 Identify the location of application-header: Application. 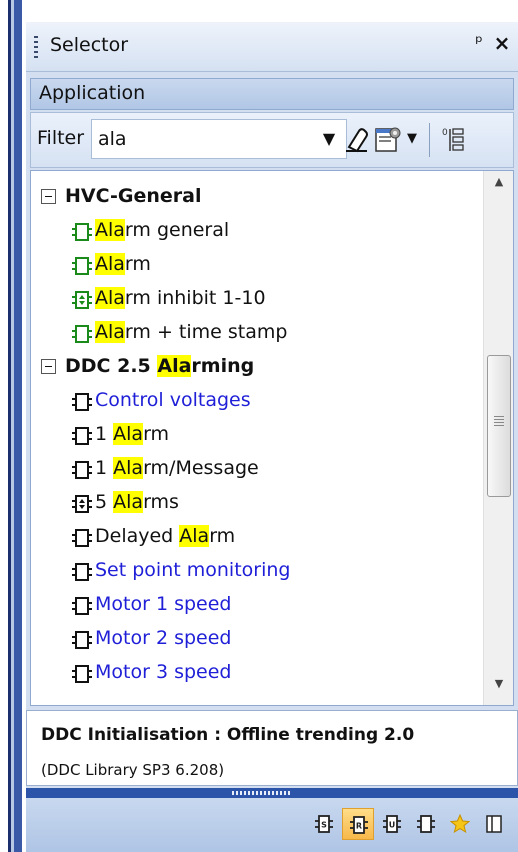
(272, 94).